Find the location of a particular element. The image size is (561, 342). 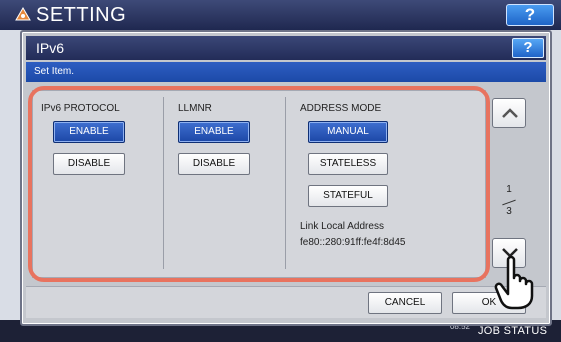

address-mode-label: ADDRESS MODE is located at coordinates (341, 108).